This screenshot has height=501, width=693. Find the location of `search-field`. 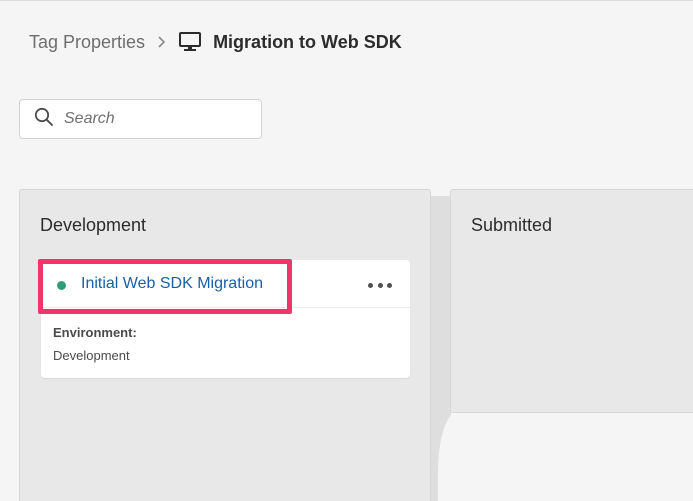

search-field is located at coordinates (140, 119).